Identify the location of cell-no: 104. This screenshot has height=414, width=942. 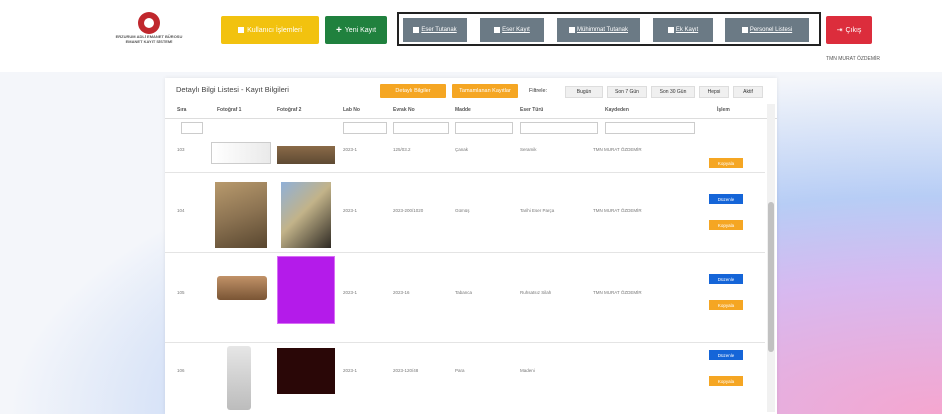
(181, 210).